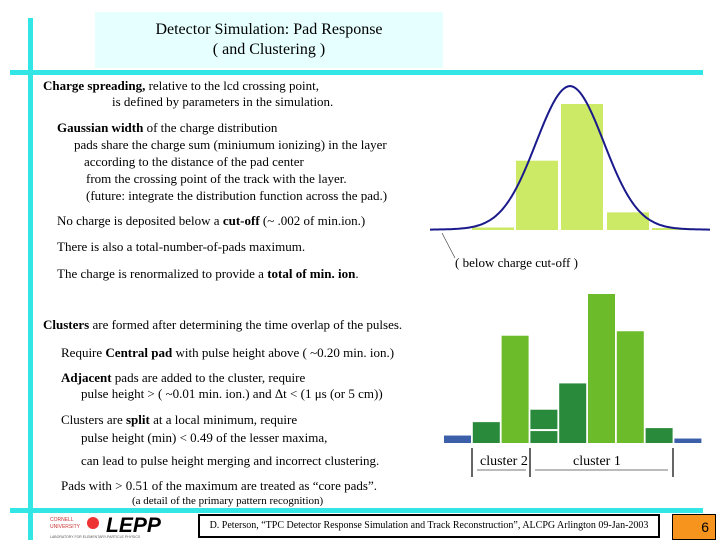  Describe the element at coordinates (62, 520) in the screenshot. I see `svg-text: CORNELL` at that location.